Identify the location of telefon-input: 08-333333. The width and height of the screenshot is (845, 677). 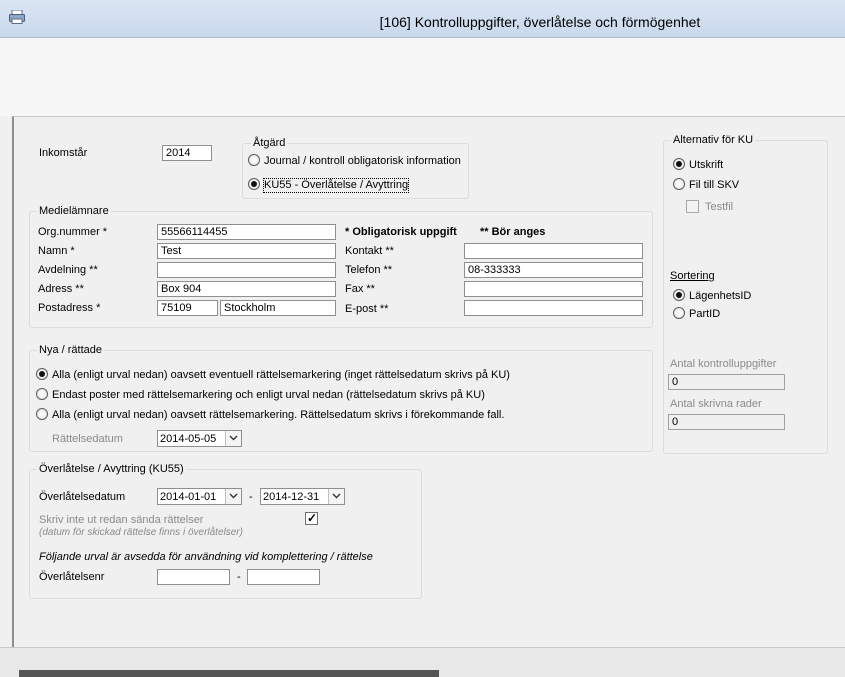
(553, 270).